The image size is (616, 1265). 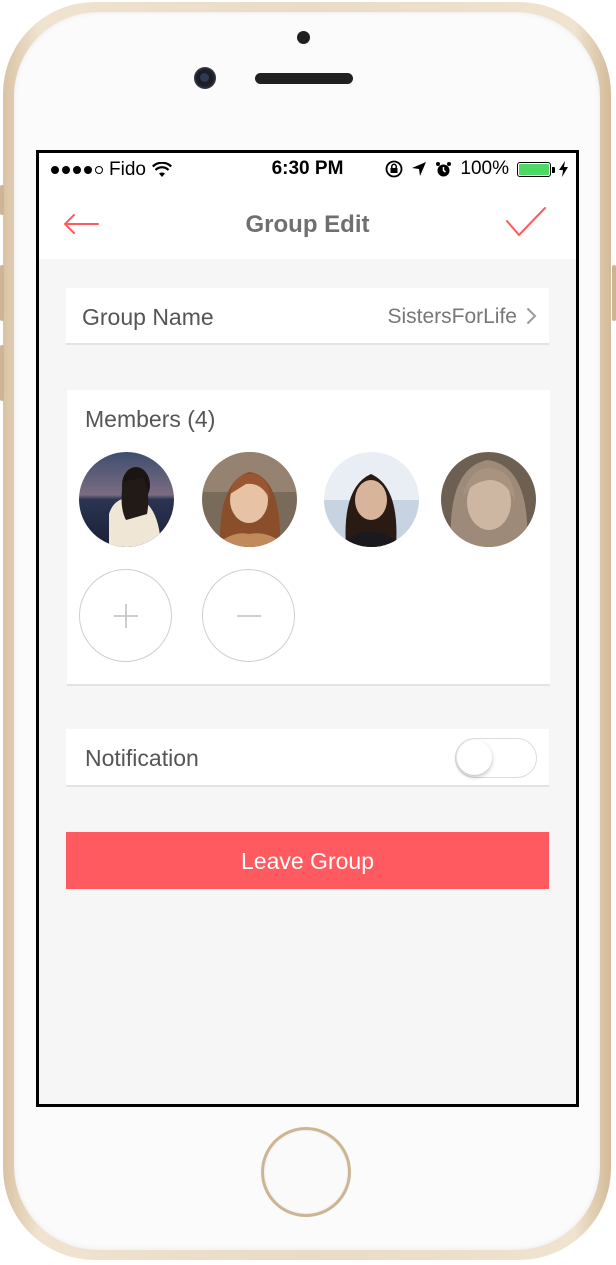 I want to click on home-button, so click(x=306, y=1172).